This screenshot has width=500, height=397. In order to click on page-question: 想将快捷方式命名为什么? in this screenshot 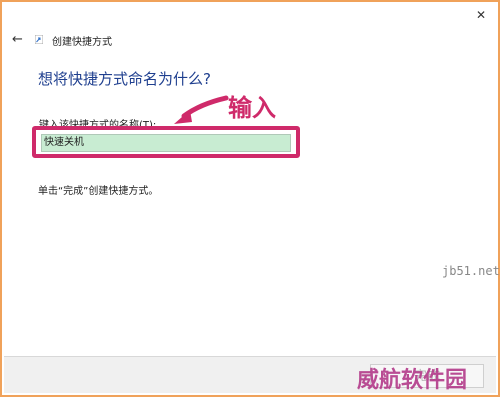, I will do `click(124, 79)`.